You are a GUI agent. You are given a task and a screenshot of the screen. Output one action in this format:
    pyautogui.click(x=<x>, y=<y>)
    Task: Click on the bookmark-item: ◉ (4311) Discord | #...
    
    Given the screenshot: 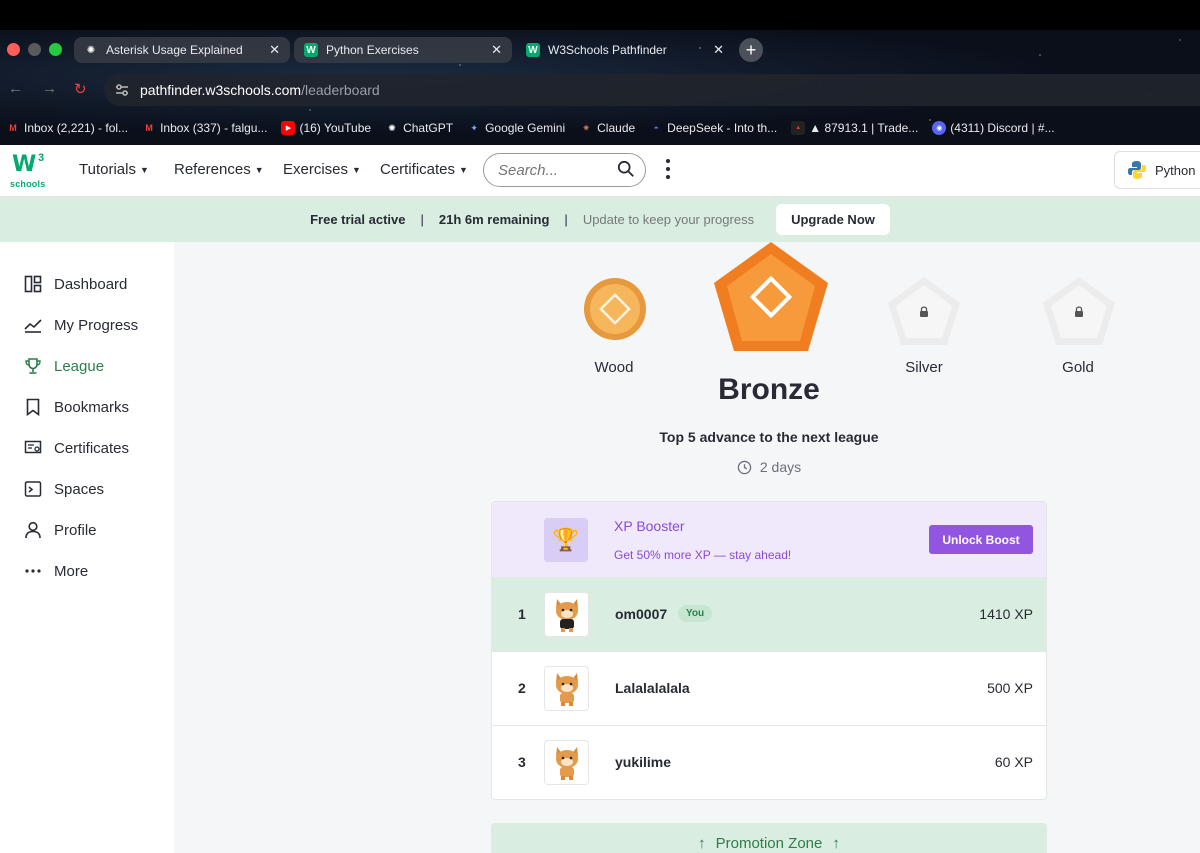 What is the action you would take?
    pyautogui.click(x=993, y=128)
    